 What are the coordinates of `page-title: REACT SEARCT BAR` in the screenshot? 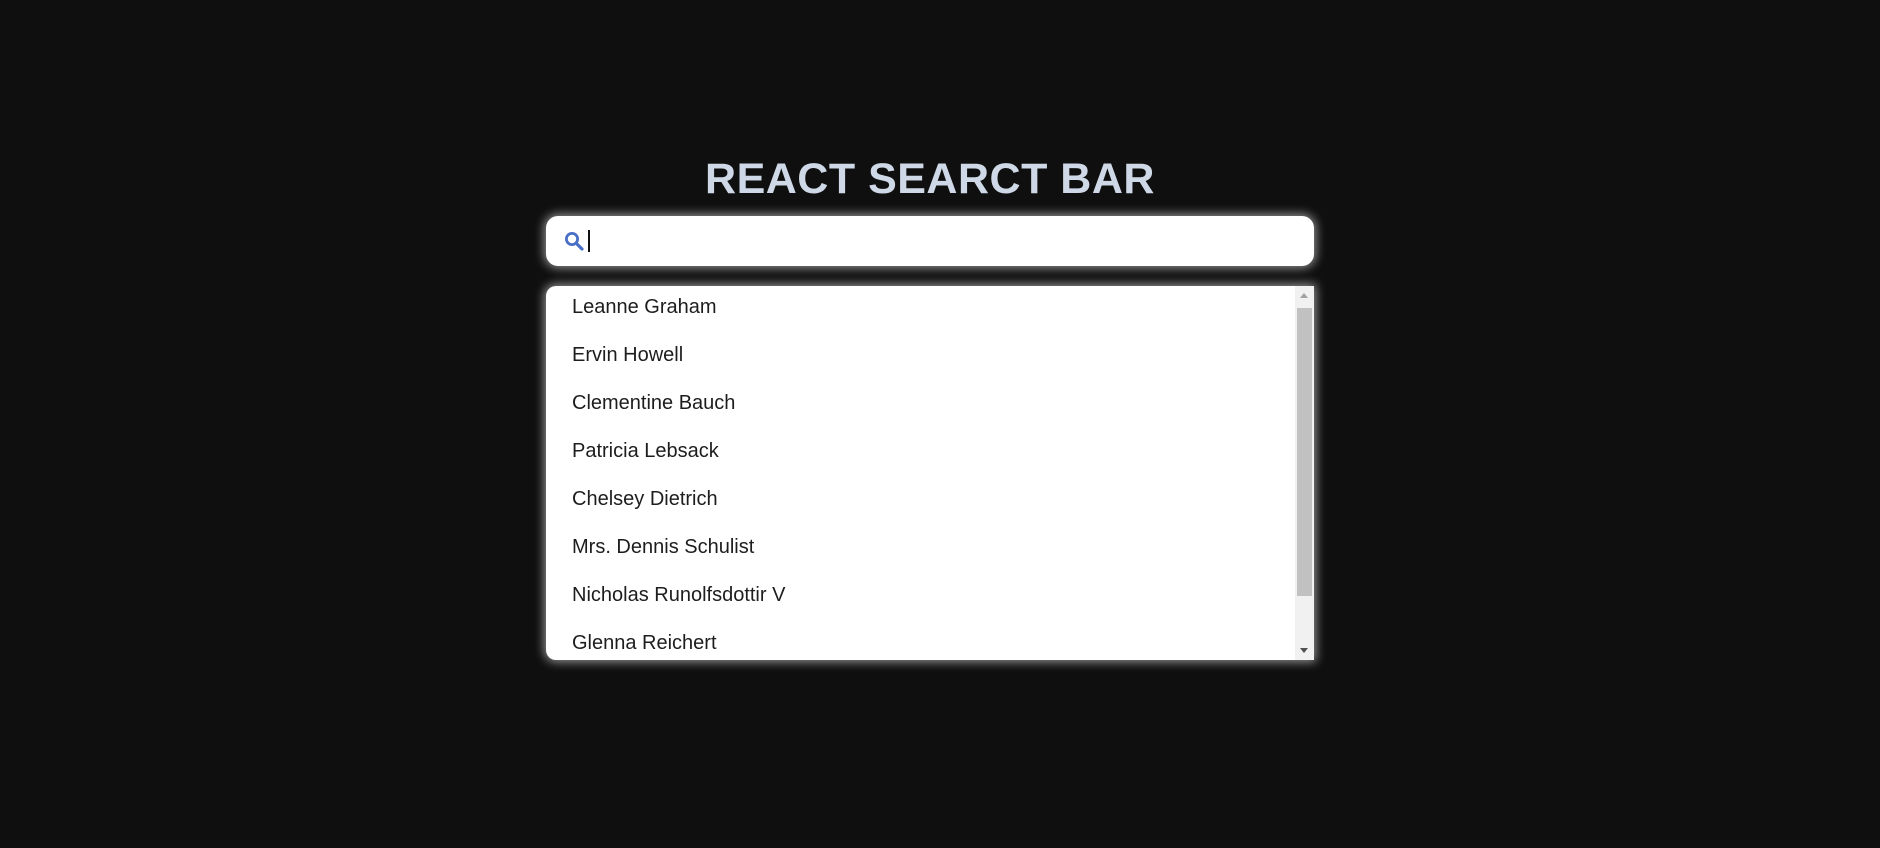 It's located at (930, 179).